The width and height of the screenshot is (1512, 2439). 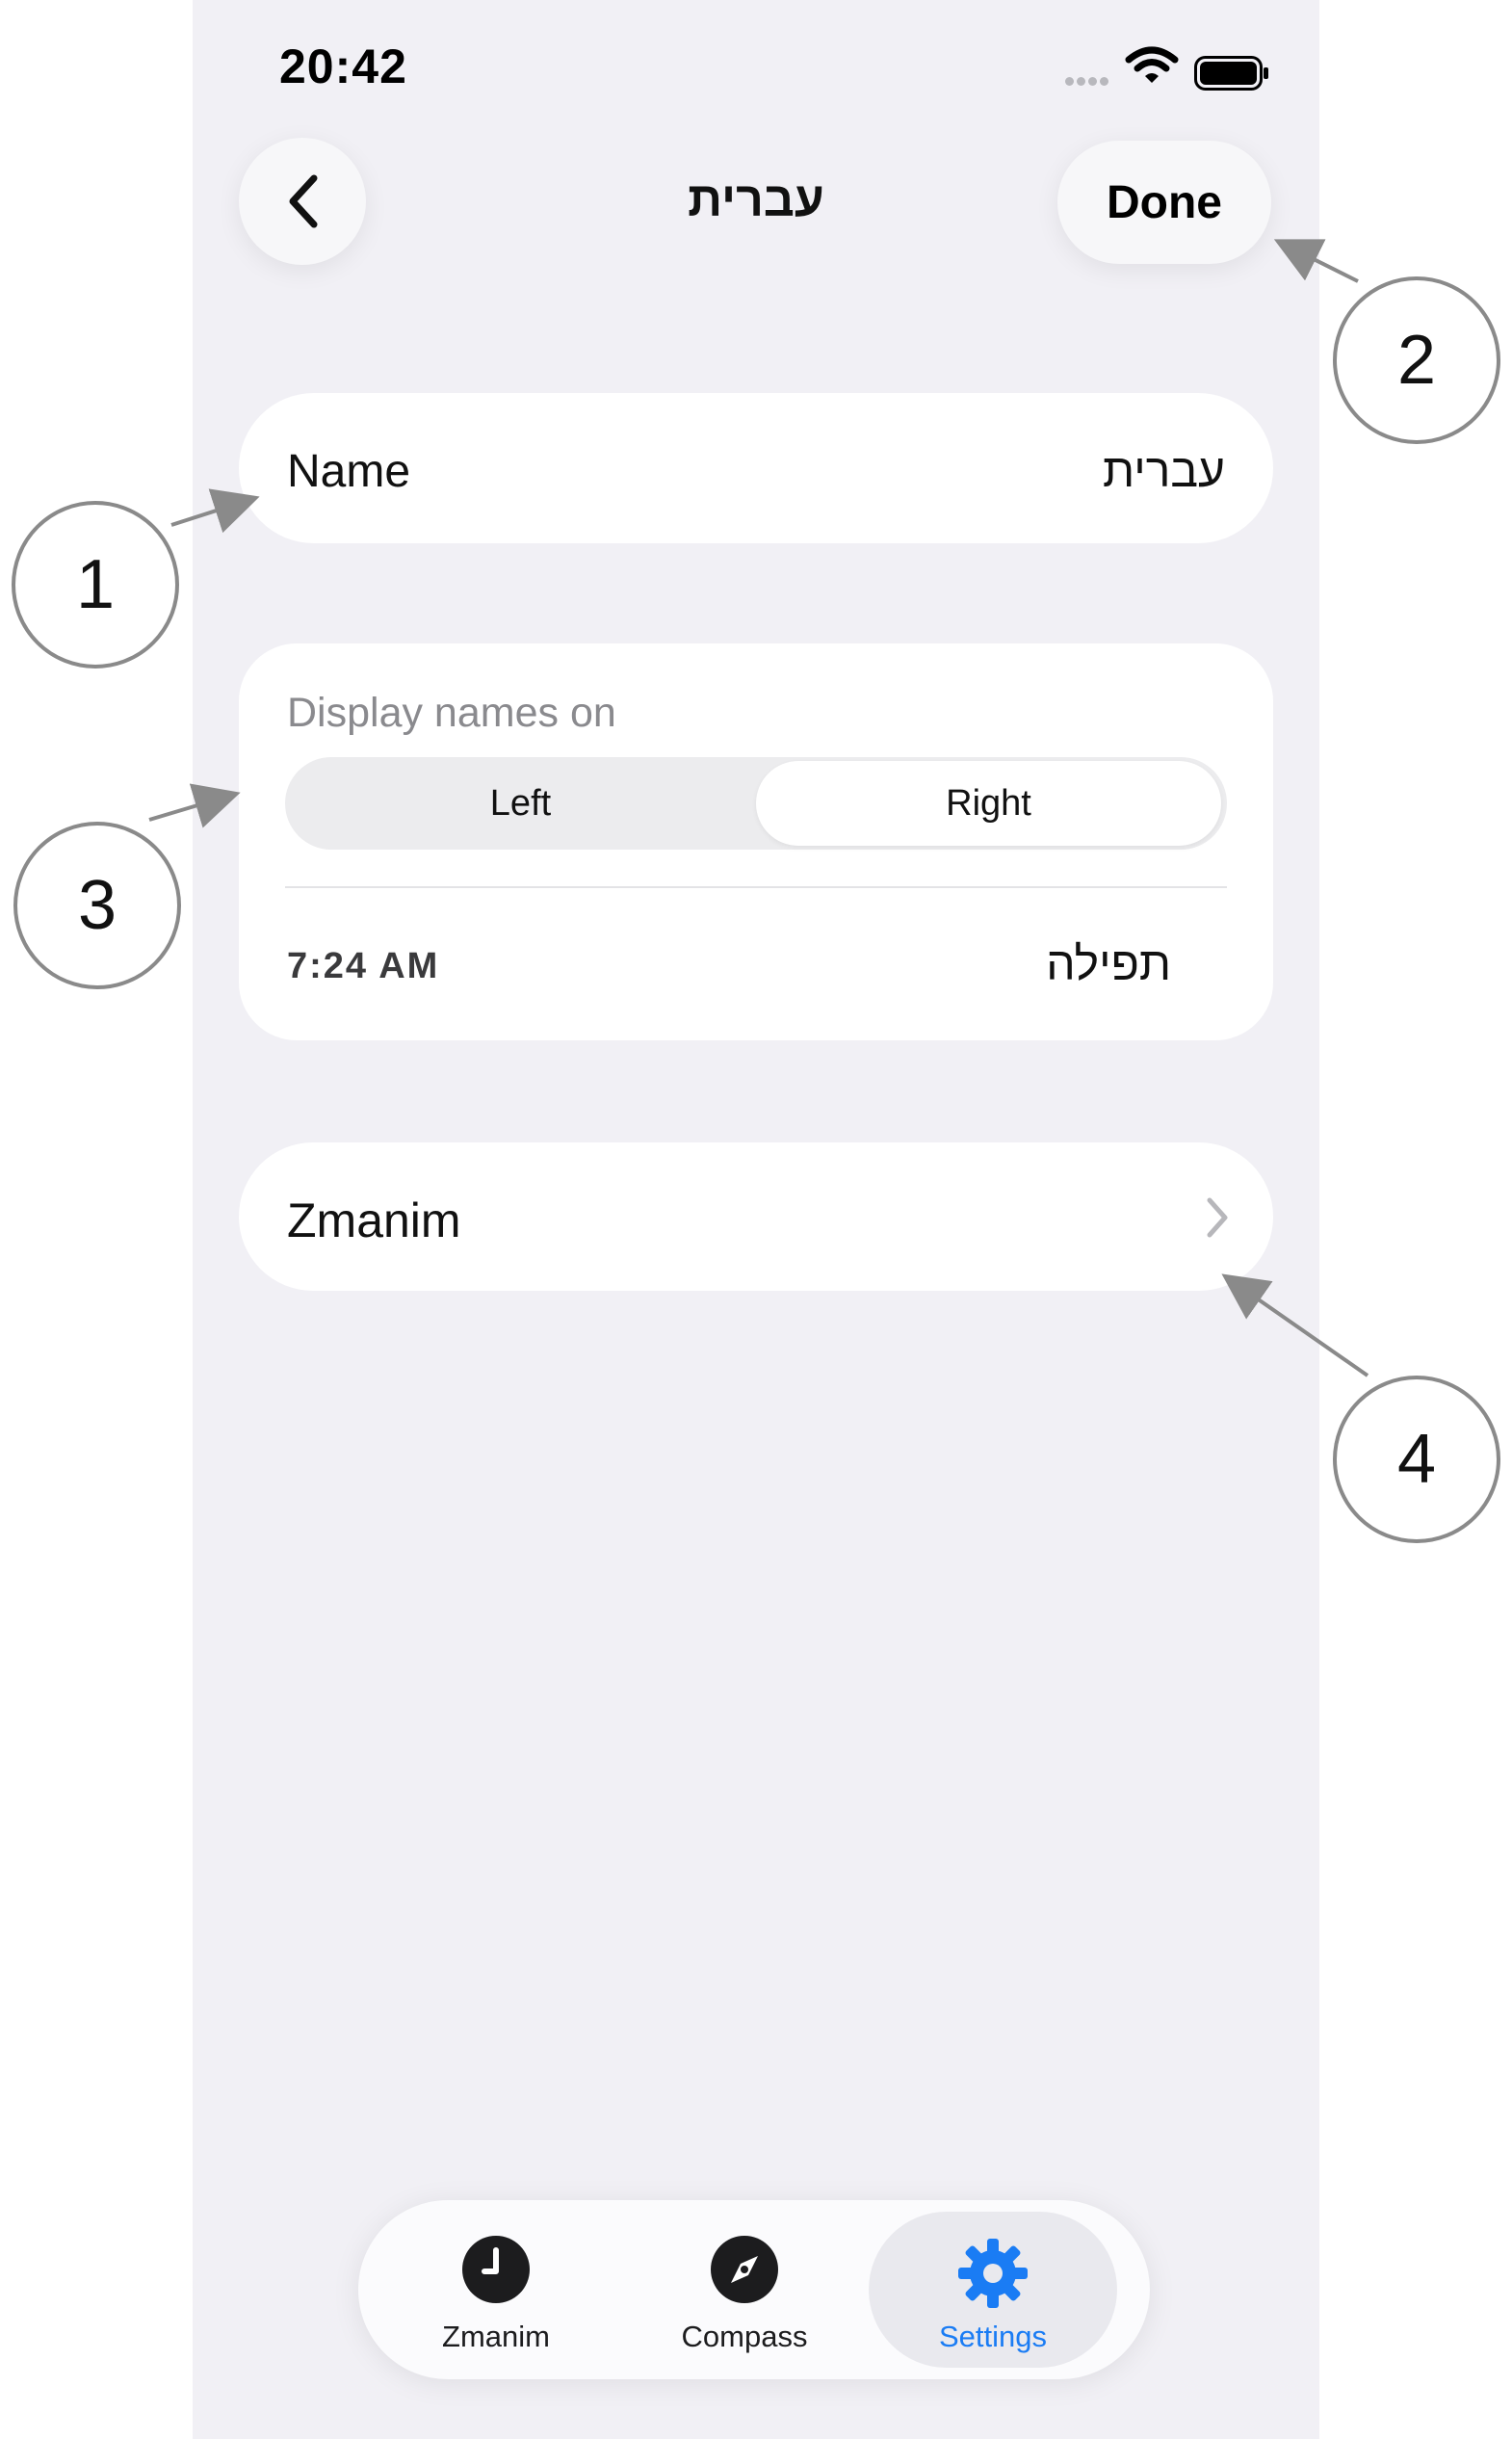 What do you see at coordinates (97, 905) in the screenshot?
I see `callout-3: 3` at bounding box center [97, 905].